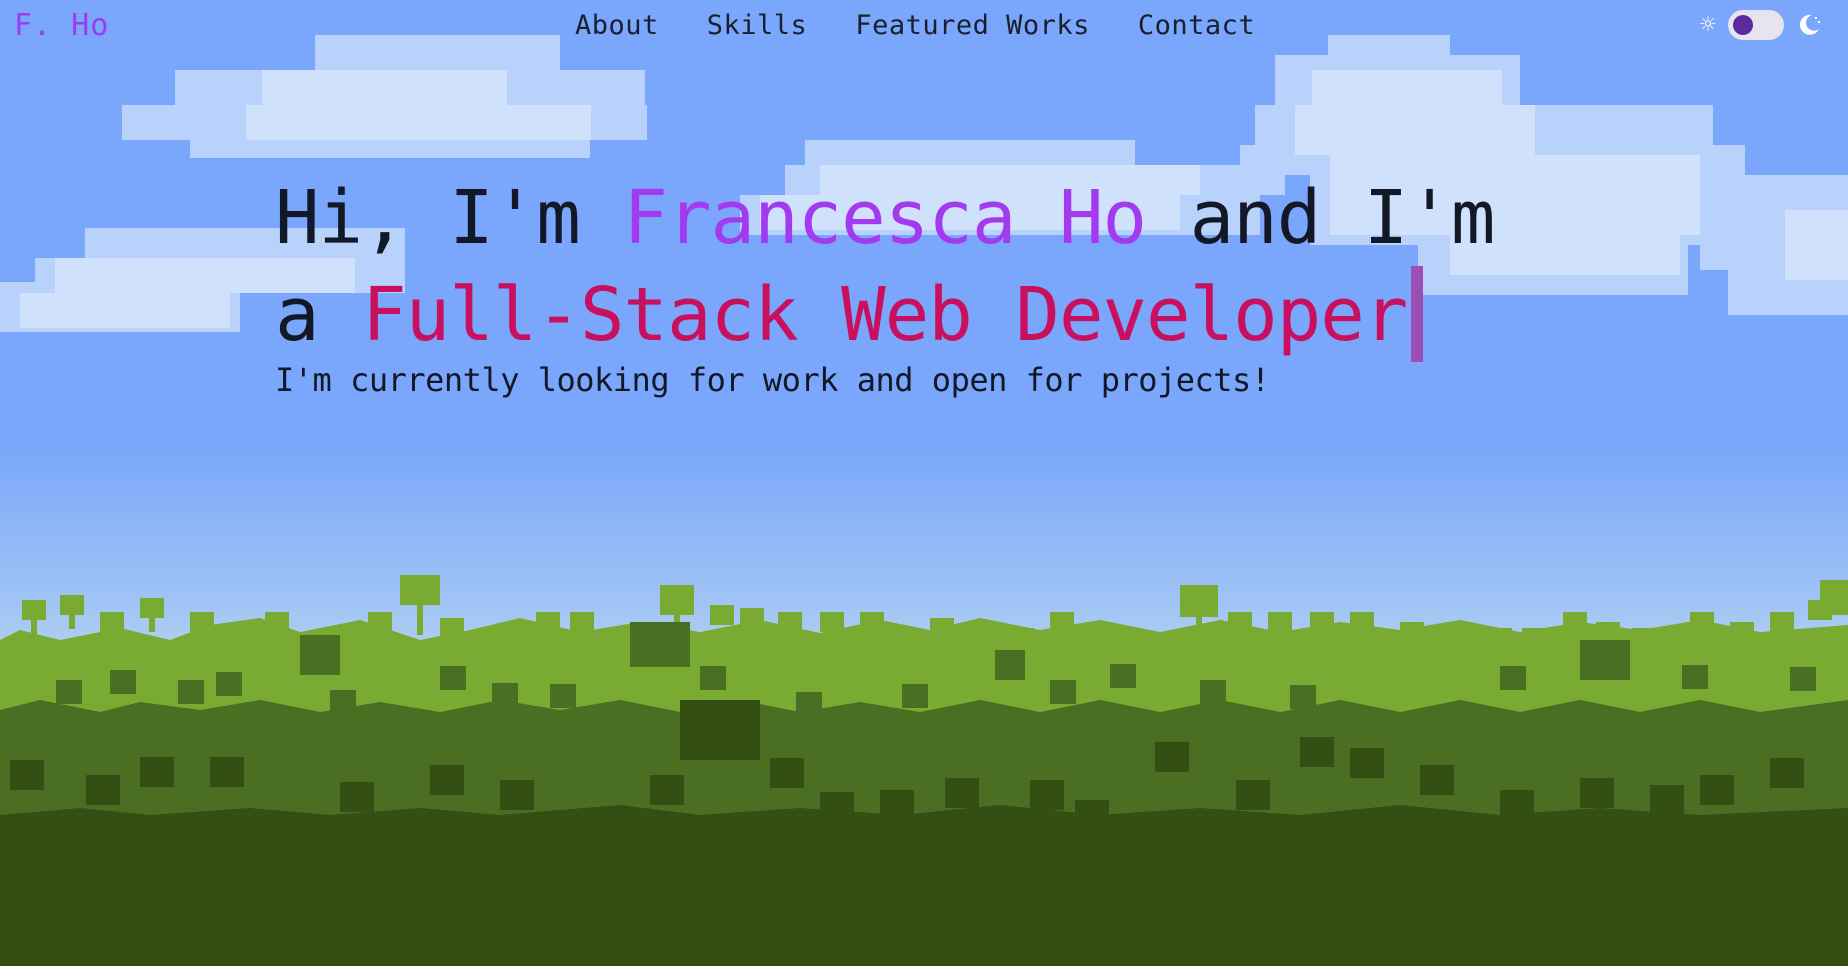 This screenshot has width=1848, height=966. Describe the element at coordinates (1196, 25) in the screenshot. I see `nav-link-contact: Contact` at that location.